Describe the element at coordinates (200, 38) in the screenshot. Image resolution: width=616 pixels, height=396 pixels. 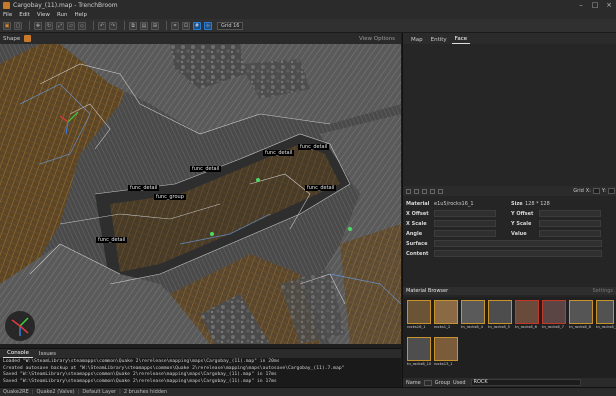
I see `viewport-header: Shape View Options` at that location.